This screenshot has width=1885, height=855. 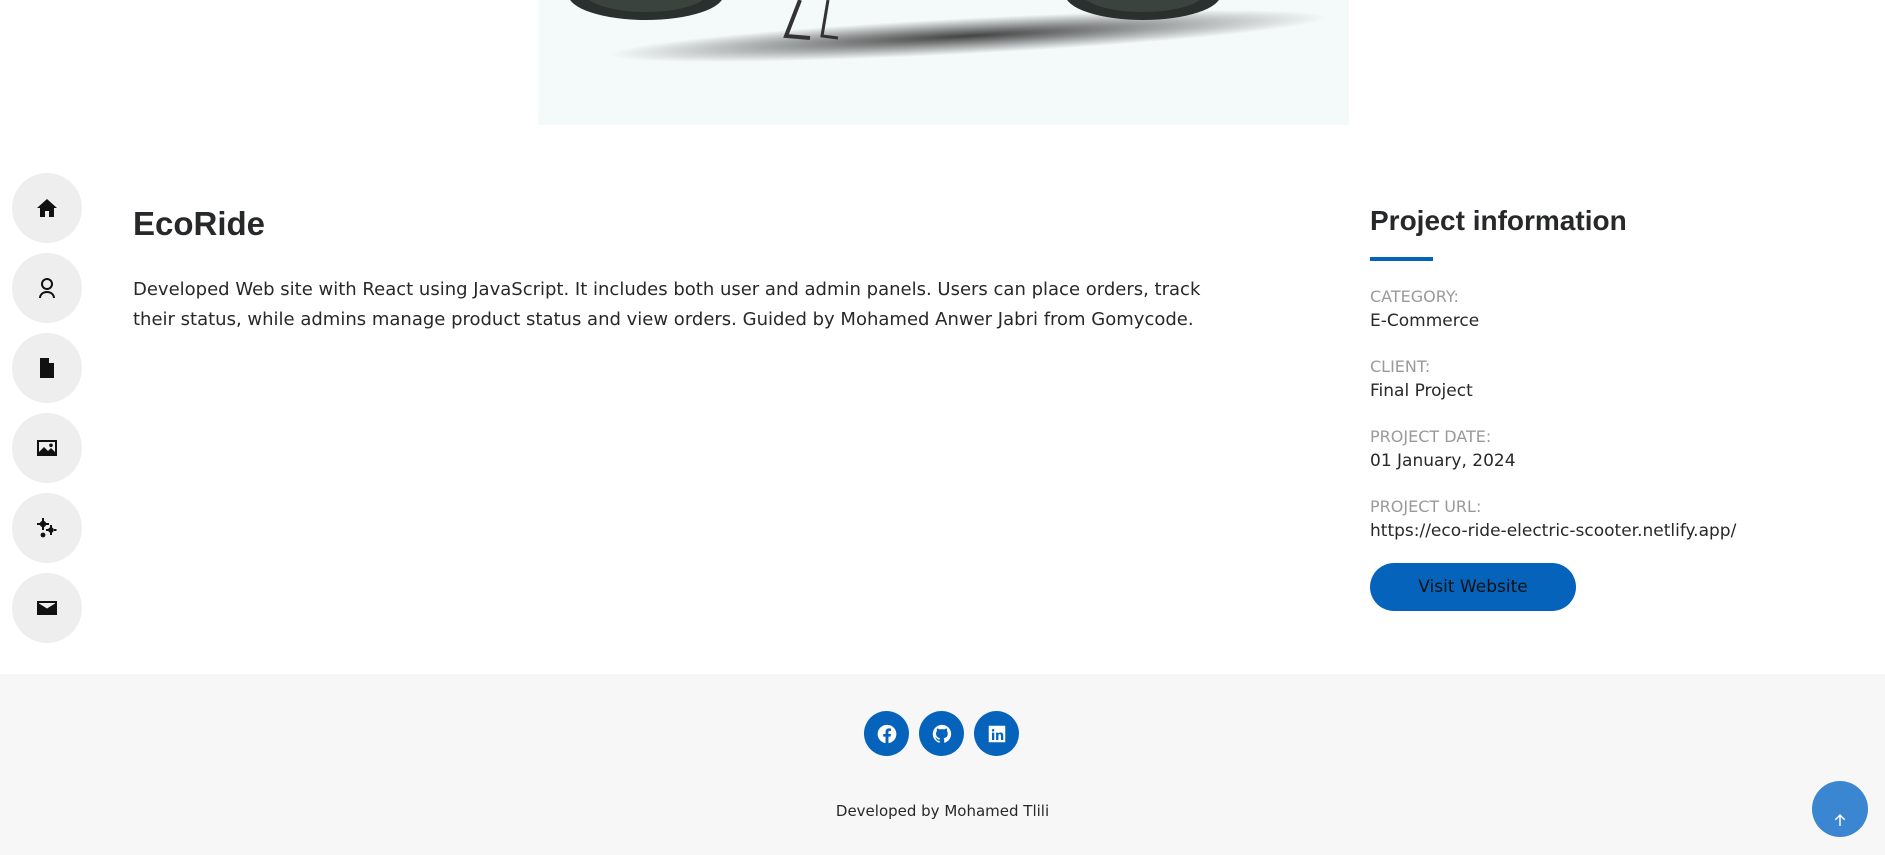 What do you see at coordinates (1498, 220) in the screenshot?
I see `project-info-title: Project information` at bounding box center [1498, 220].